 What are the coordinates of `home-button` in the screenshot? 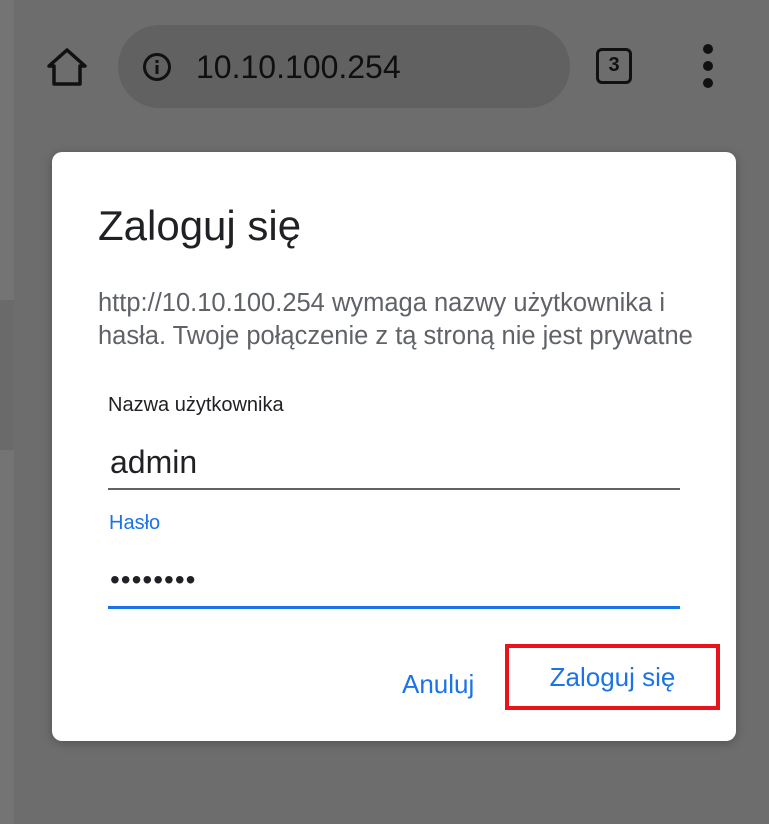 It's located at (67, 67).